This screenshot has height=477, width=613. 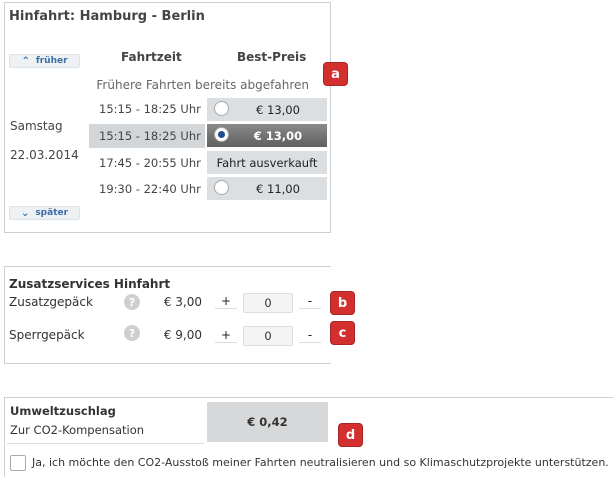 I want to click on chevron-up-icon: ⌃, so click(x=25, y=61).